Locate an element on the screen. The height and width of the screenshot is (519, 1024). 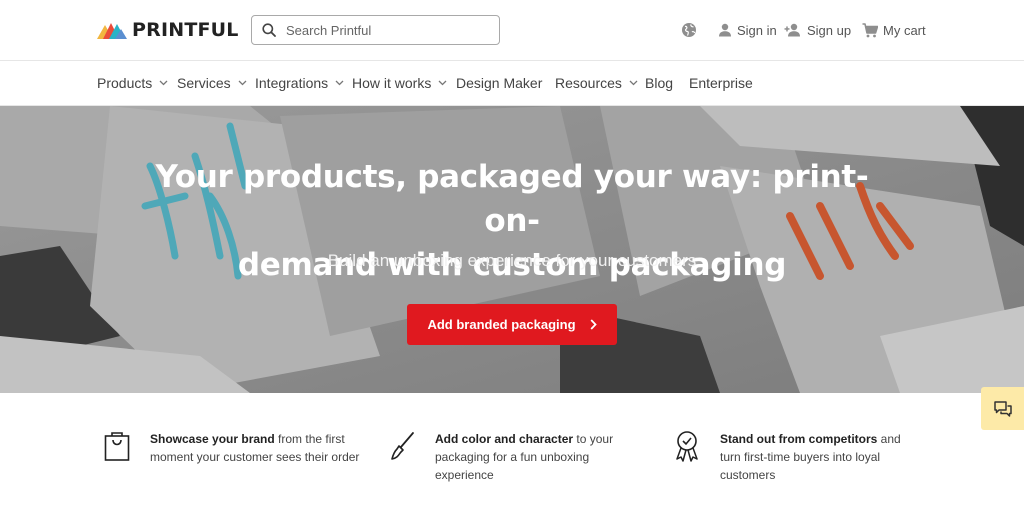
nav-item-services: Services is located at coordinates (212, 83).